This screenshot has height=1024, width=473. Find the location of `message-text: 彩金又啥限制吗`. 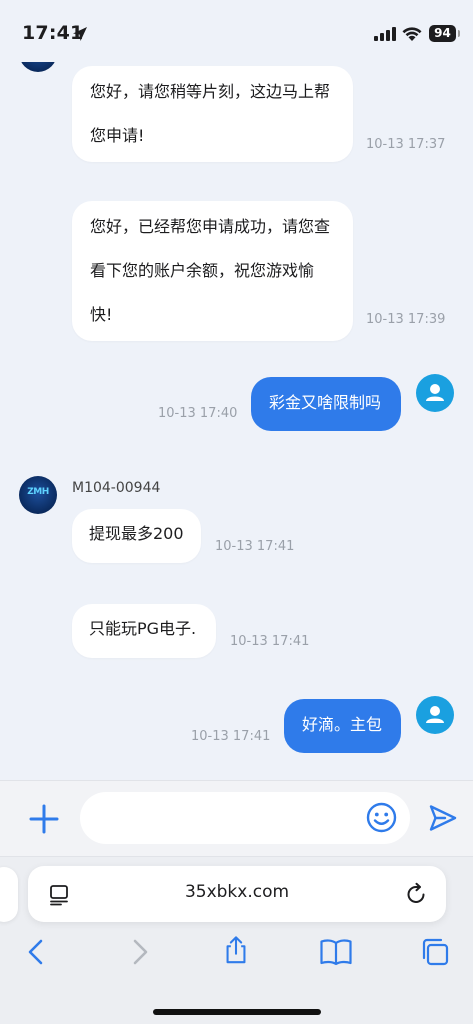

message-text: 彩金又啥限制吗 is located at coordinates (325, 402).